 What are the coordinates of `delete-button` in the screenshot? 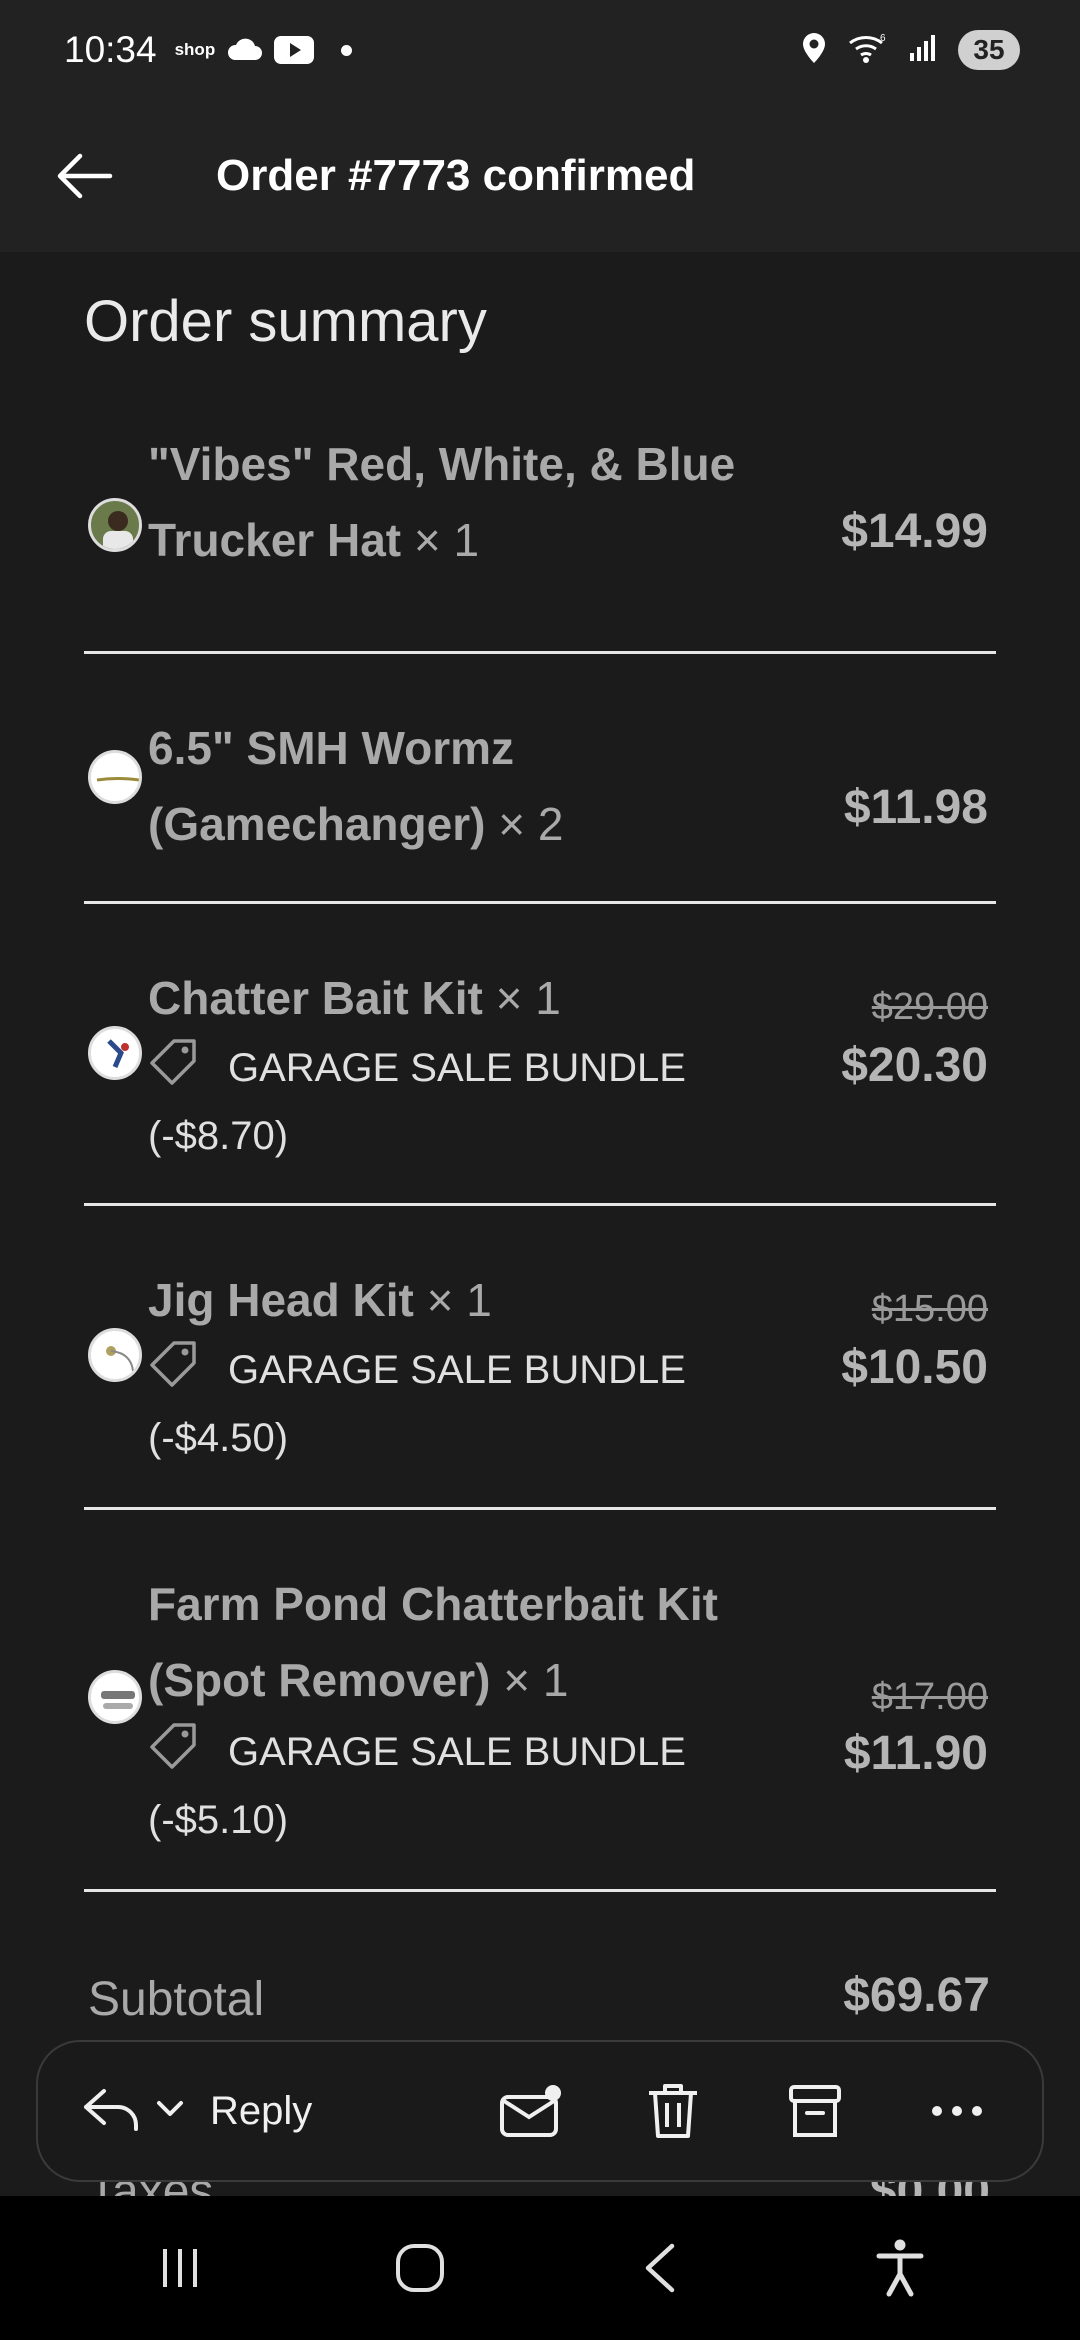 It's located at (673, 2111).